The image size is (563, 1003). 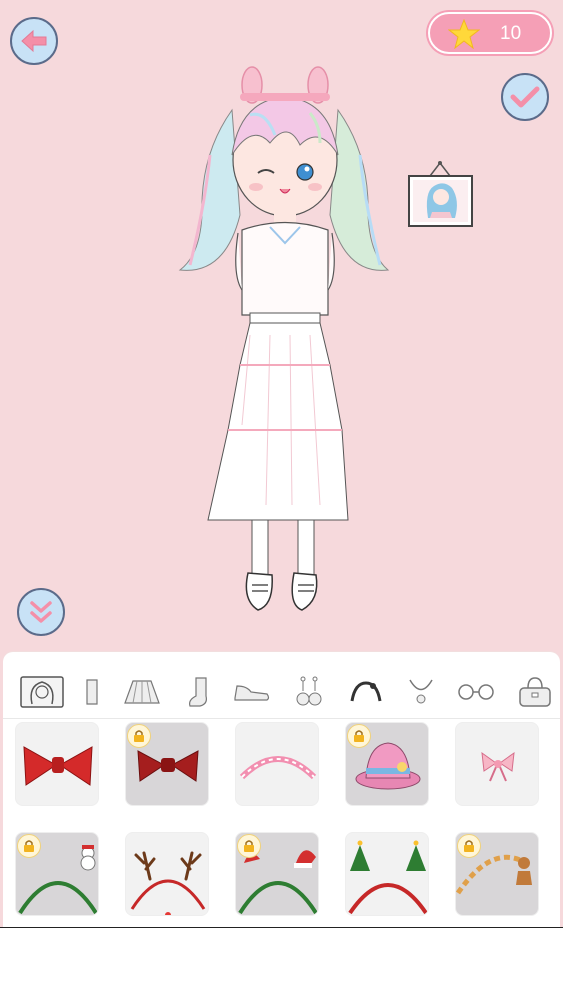 I want to click on socks-tab, so click(x=199, y=692).